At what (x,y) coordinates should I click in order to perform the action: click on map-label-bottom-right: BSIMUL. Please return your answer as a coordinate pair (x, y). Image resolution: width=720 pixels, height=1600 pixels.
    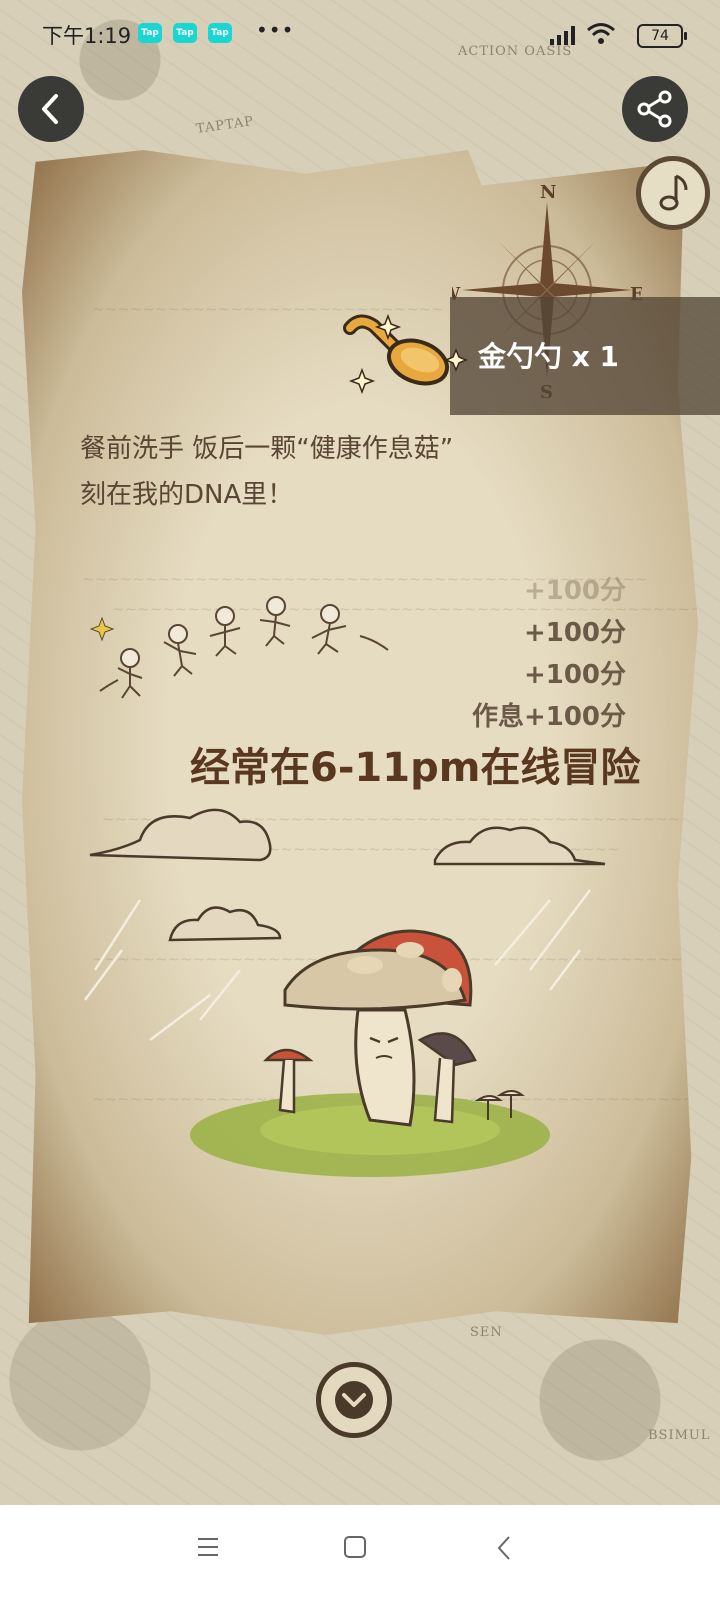
    Looking at the image, I should click on (679, 1435).